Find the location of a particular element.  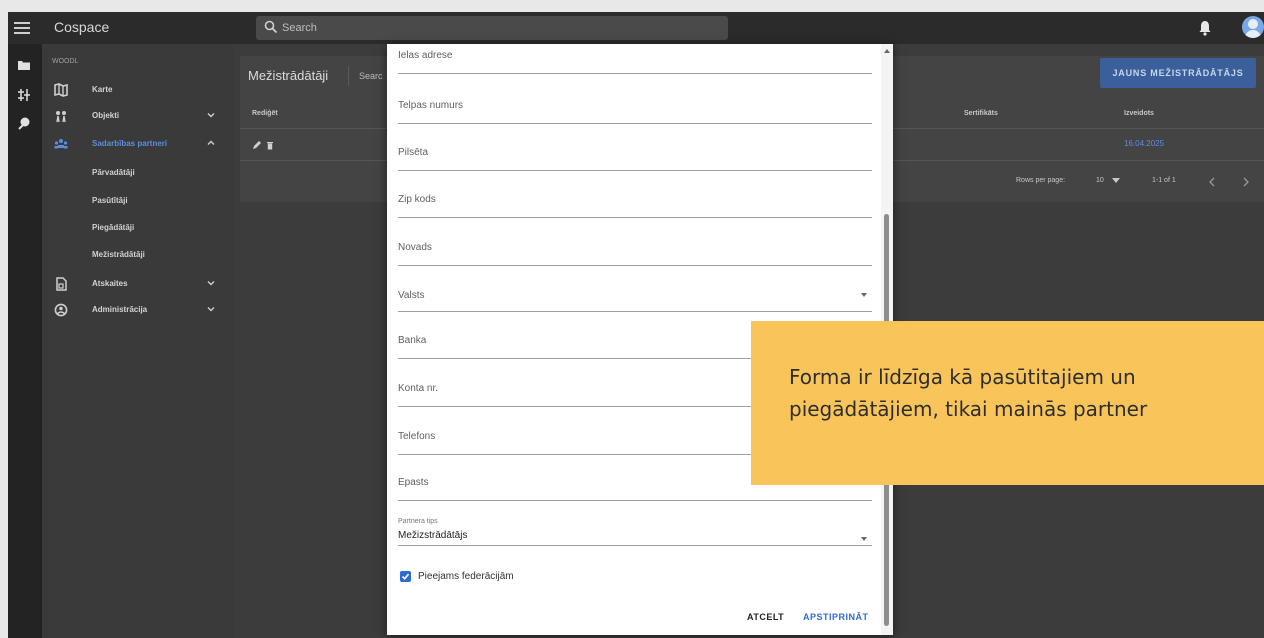

sidebar-subitem-pasutitaji: Pasūtītāji is located at coordinates (110, 200).